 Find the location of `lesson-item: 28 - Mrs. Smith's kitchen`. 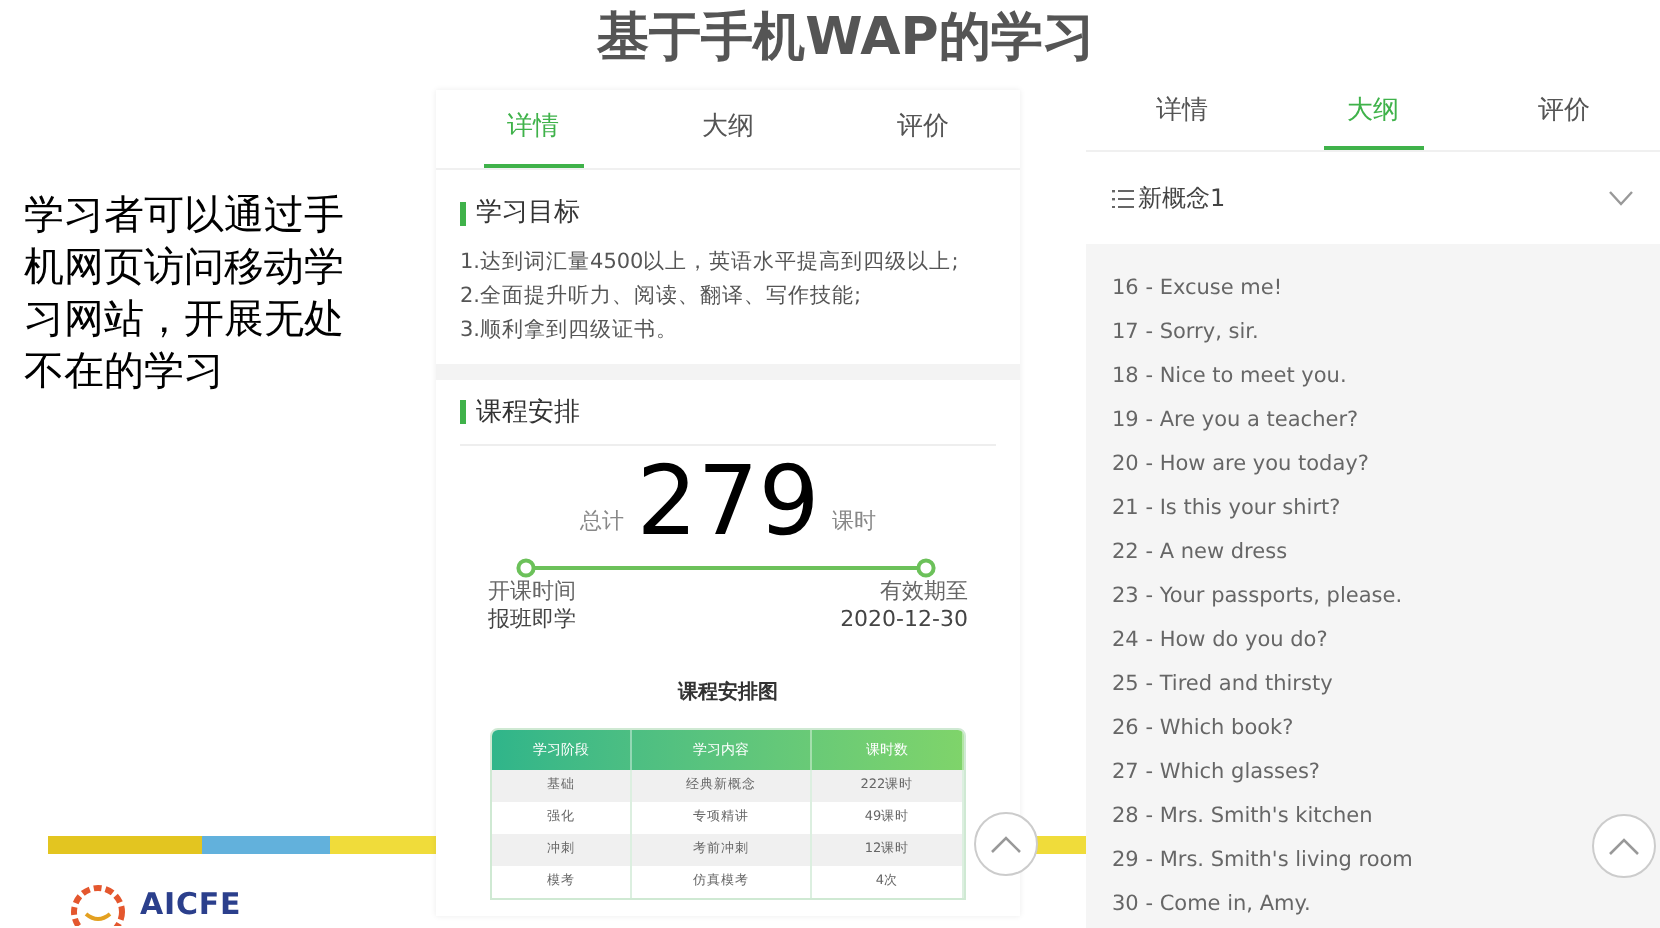

lesson-item: 28 - Mrs. Smith's kitchen is located at coordinates (1242, 818).